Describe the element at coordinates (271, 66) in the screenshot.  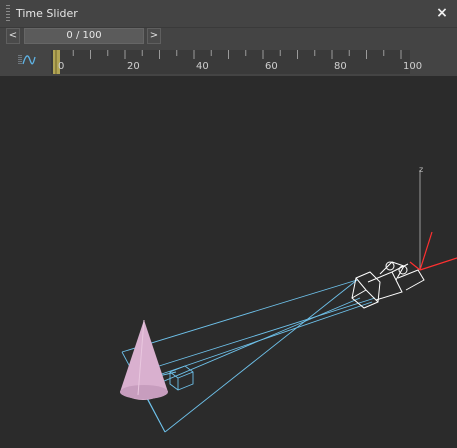
I see `ruler-tick-label: 60` at that location.